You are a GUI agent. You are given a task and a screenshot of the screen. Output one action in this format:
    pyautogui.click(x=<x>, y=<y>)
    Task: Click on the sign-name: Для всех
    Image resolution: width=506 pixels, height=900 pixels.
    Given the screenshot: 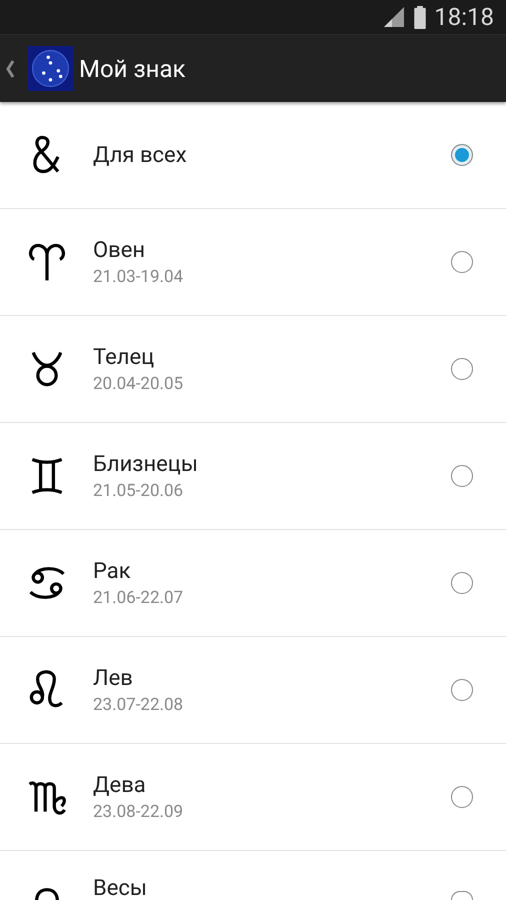 What is the action you would take?
    pyautogui.click(x=140, y=155)
    